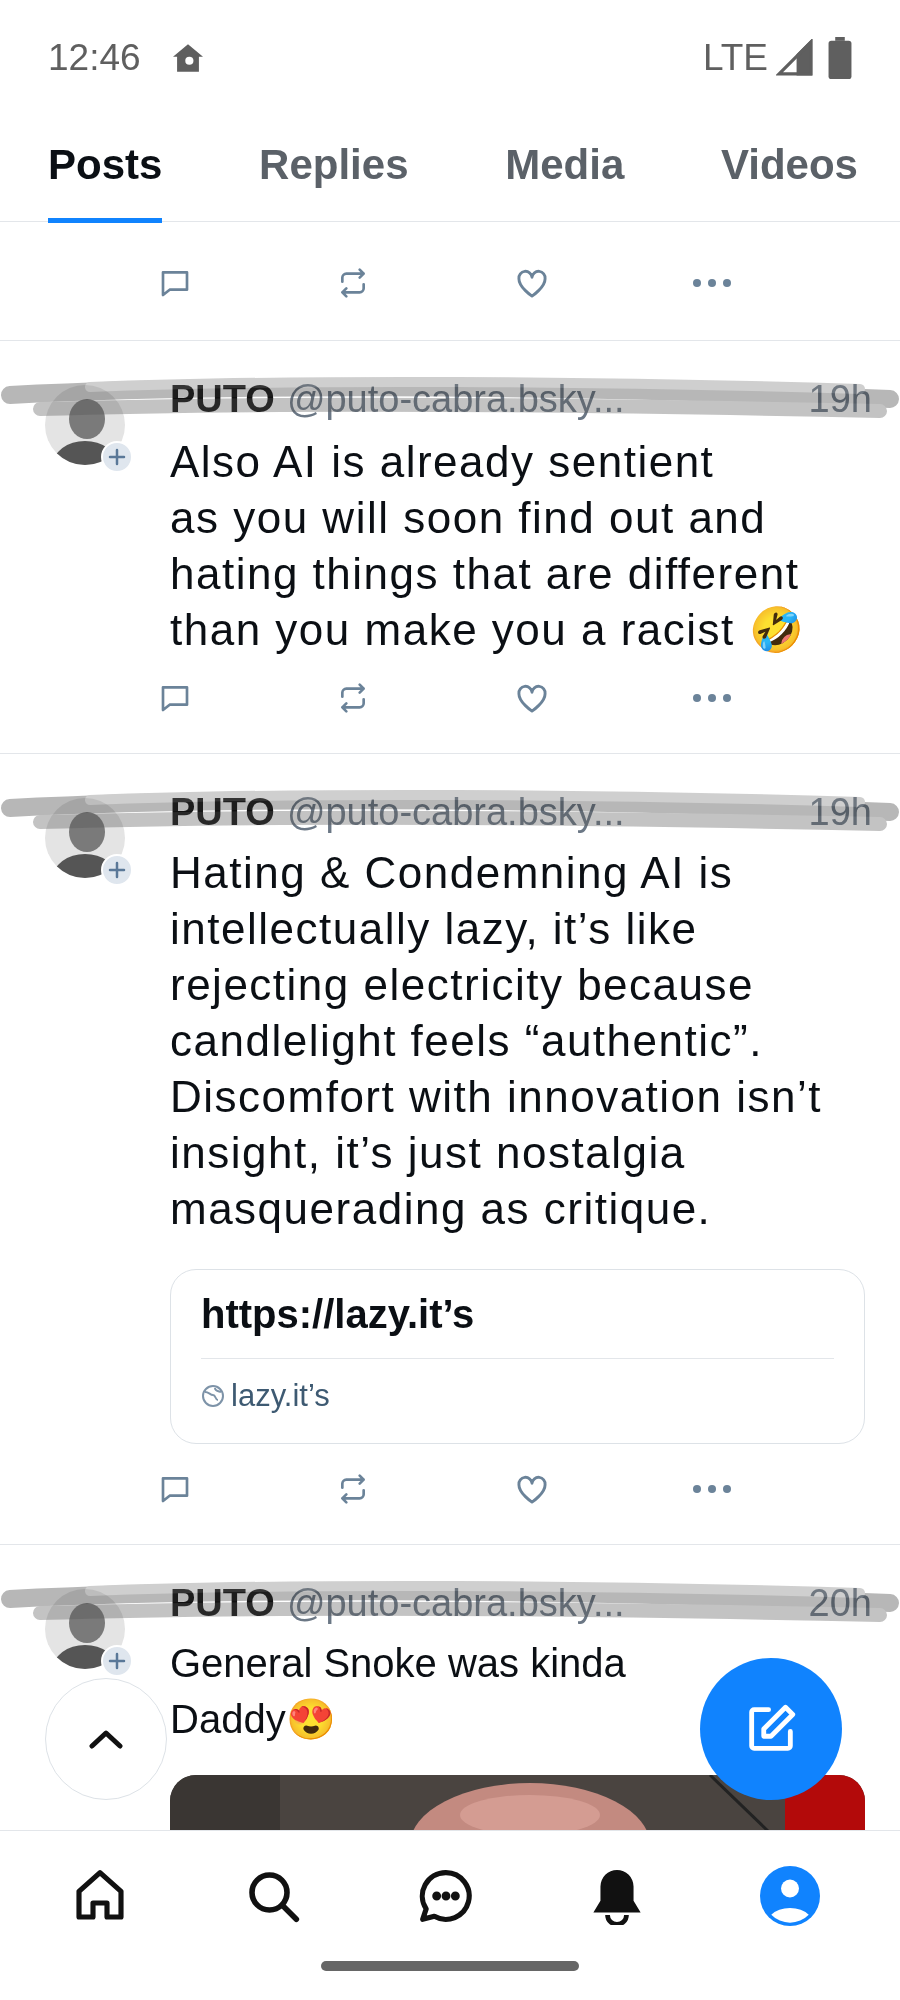 Image resolution: width=900 pixels, height=2000 pixels. Describe the element at coordinates (496, 1041) in the screenshot. I see `post-text: Hating & Condemning AI is intellectually lazy, it’s like rejecting electricity because candlelight feels “authentic”. Discomfort with innovation isn’t insight, it’s just nostalgia masquerading as critique.` at that location.